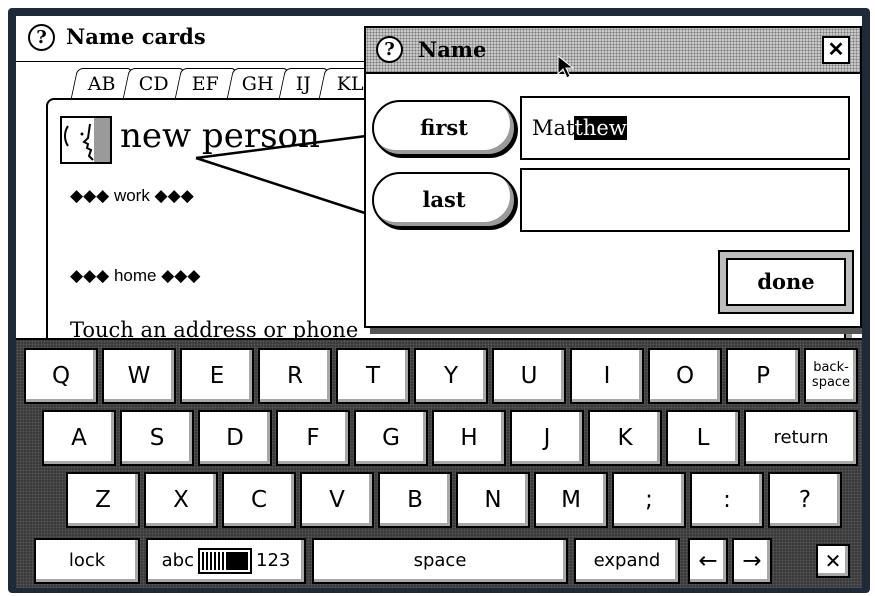 This screenshot has height=596, width=875. What do you see at coordinates (313, 438) in the screenshot?
I see `key-f: F` at bounding box center [313, 438].